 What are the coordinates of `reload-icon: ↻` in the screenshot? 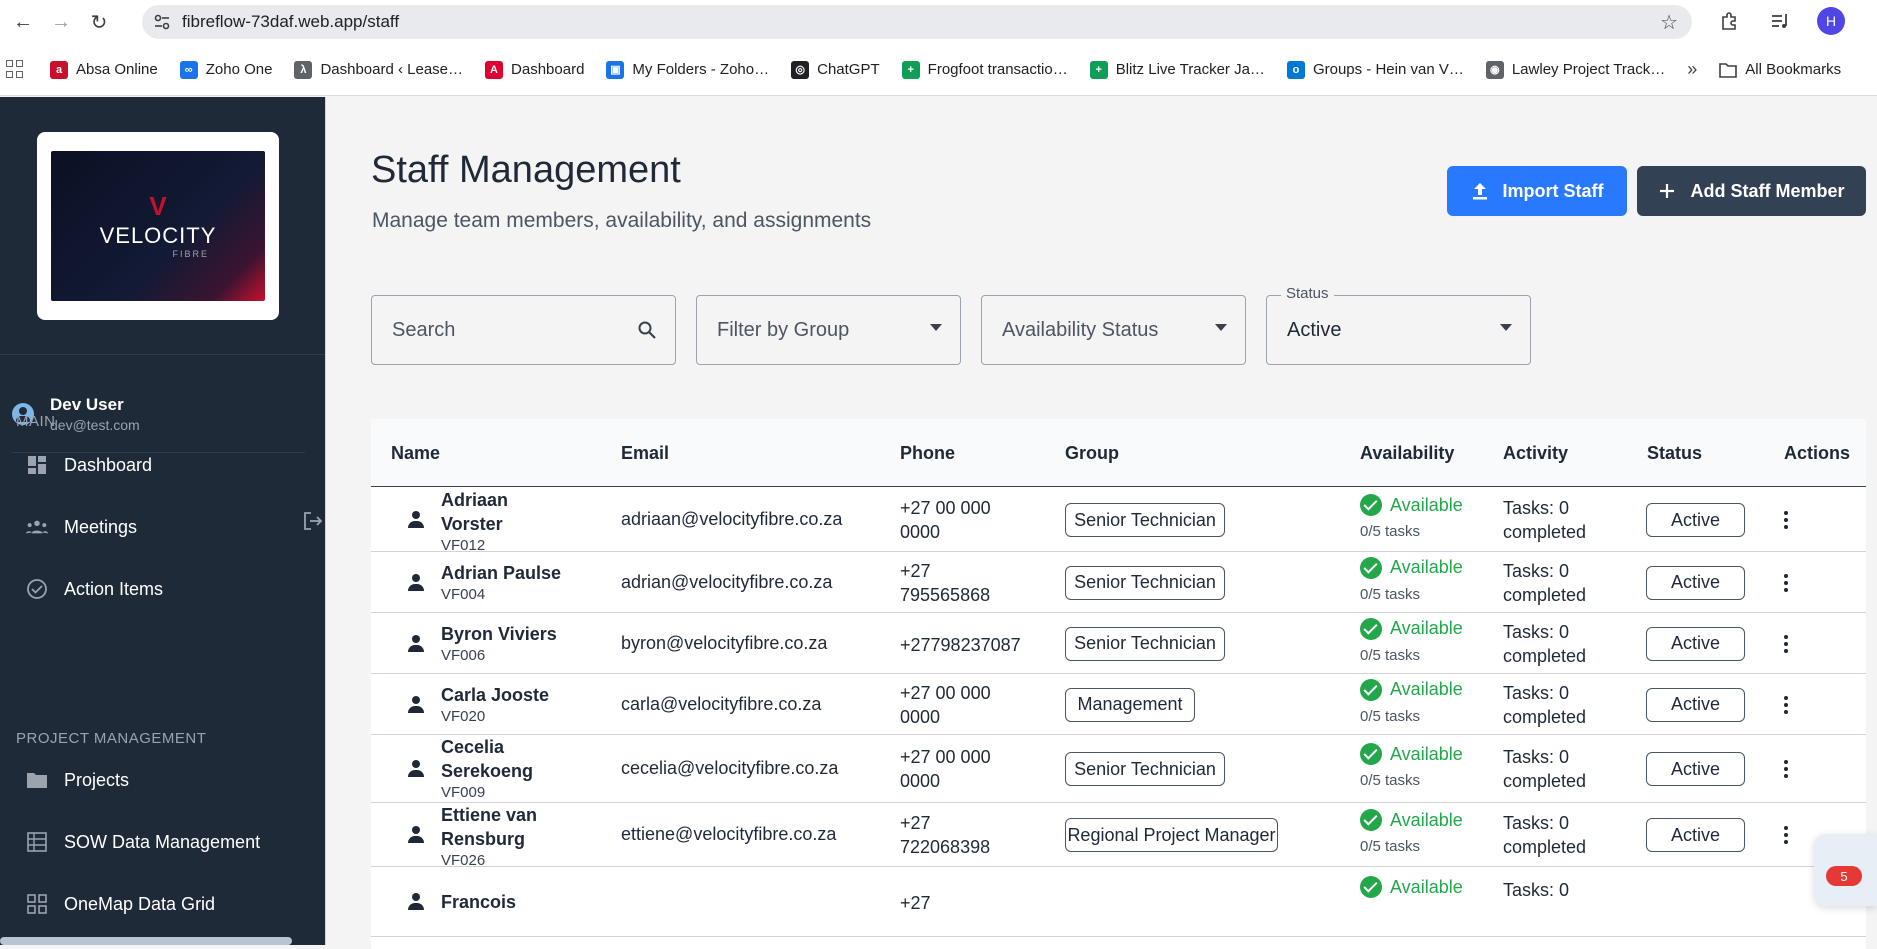 It's located at (99, 22).